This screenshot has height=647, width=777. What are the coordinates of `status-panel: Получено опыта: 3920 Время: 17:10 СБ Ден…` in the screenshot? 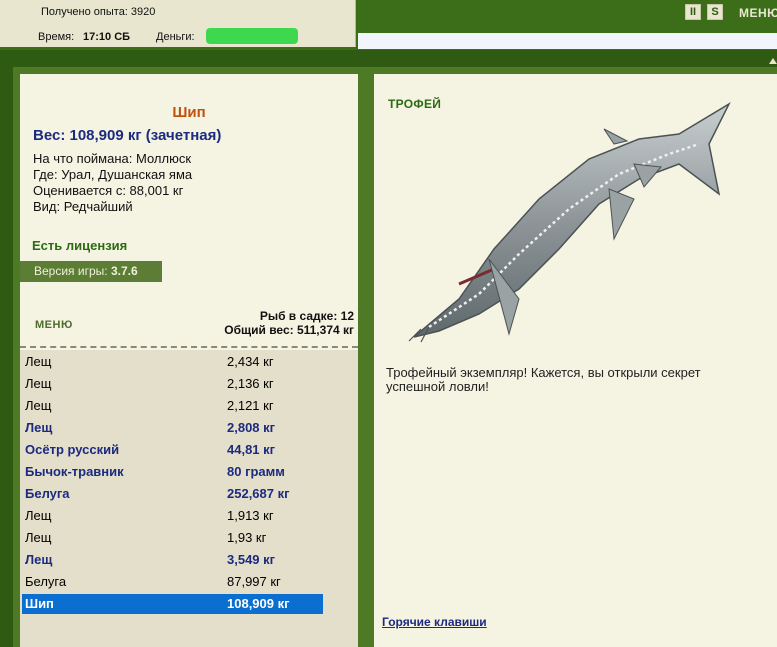 It's located at (178, 23).